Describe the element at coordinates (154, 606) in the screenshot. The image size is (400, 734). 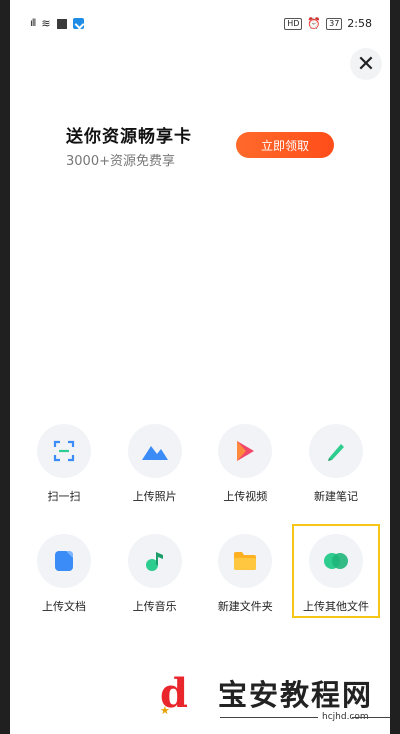
I see `action-label: 上传音乐` at that location.